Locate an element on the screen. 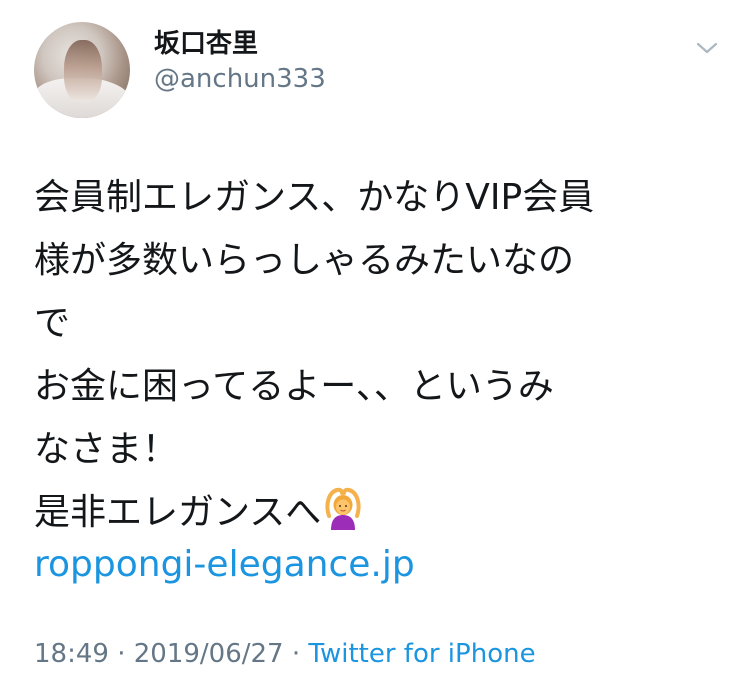 The width and height of the screenshot is (747, 698). tweet-source-link: Twitter for iPhone is located at coordinates (421, 654).